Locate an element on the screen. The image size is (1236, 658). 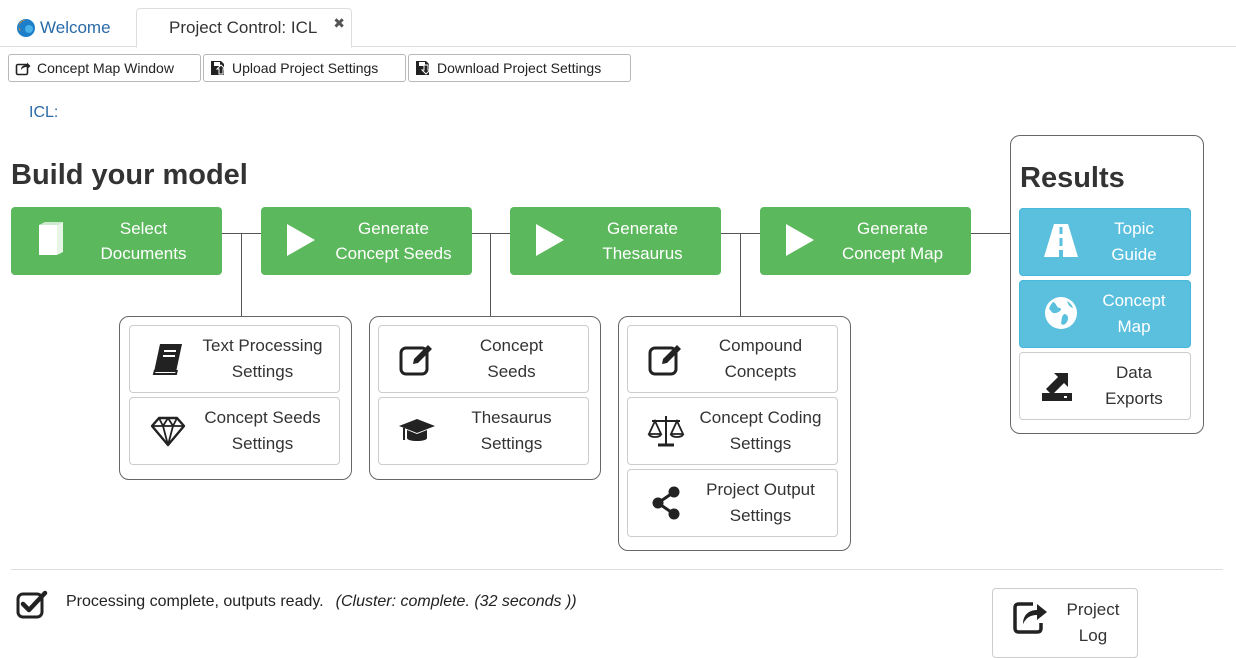
generate-concept-seeds-button: Generate Concept Seeds is located at coordinates (366, 241).